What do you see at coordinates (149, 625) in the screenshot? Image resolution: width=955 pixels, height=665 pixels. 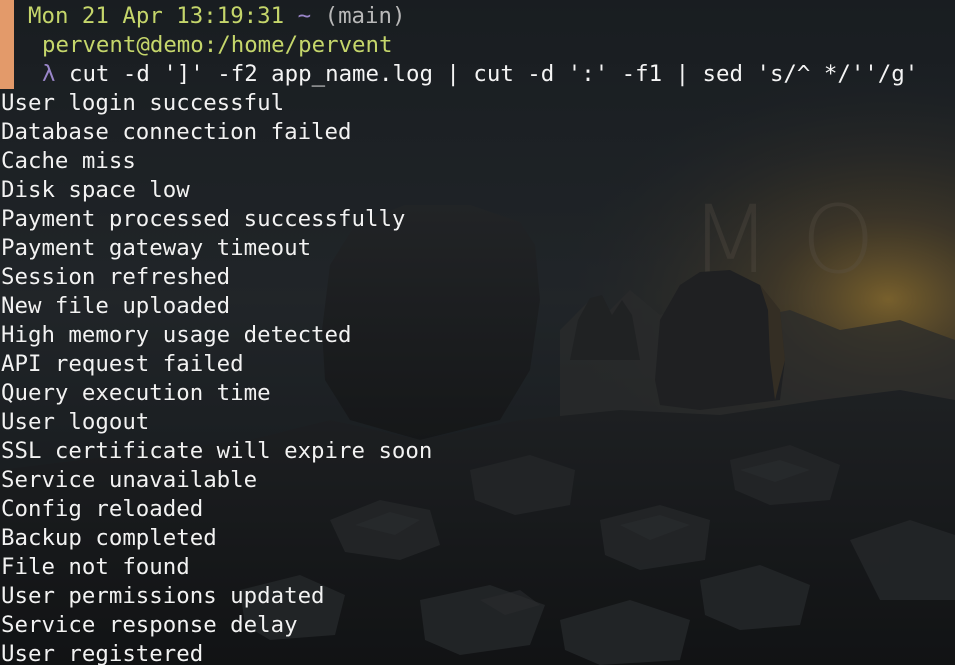 I see `output-line: Service response delay` at bounding box center [149, 625].